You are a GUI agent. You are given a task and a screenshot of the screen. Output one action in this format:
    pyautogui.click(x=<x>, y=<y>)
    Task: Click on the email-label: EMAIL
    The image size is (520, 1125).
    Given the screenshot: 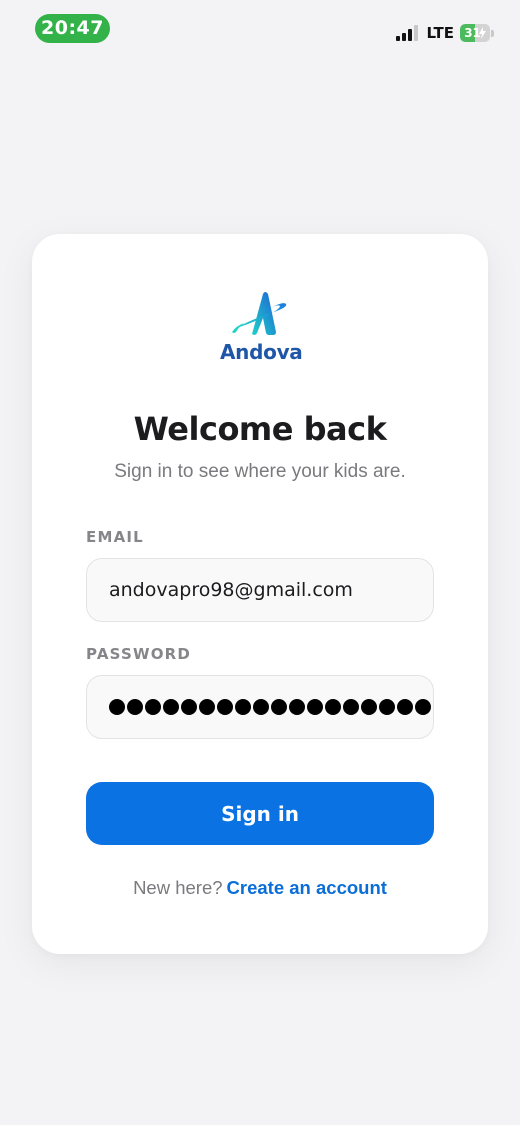 What is the action you would take?
    pyautogui.click(x=115, y=537)
    